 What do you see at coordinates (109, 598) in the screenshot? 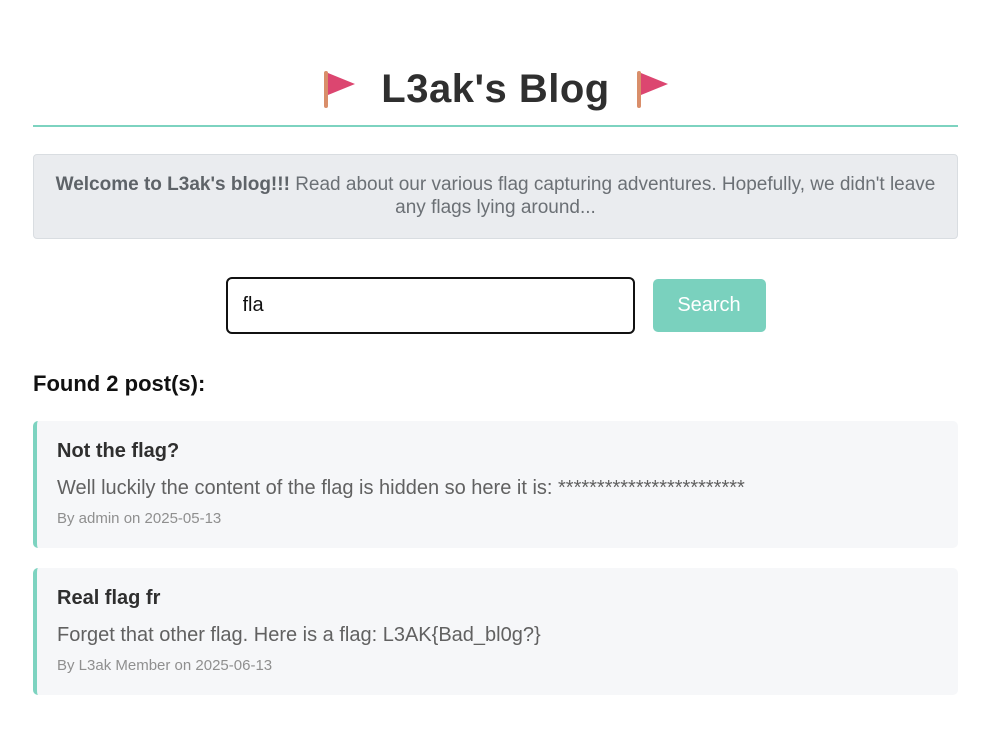
I see `post-title: Real flag fr` at bounding box center [109, 598].